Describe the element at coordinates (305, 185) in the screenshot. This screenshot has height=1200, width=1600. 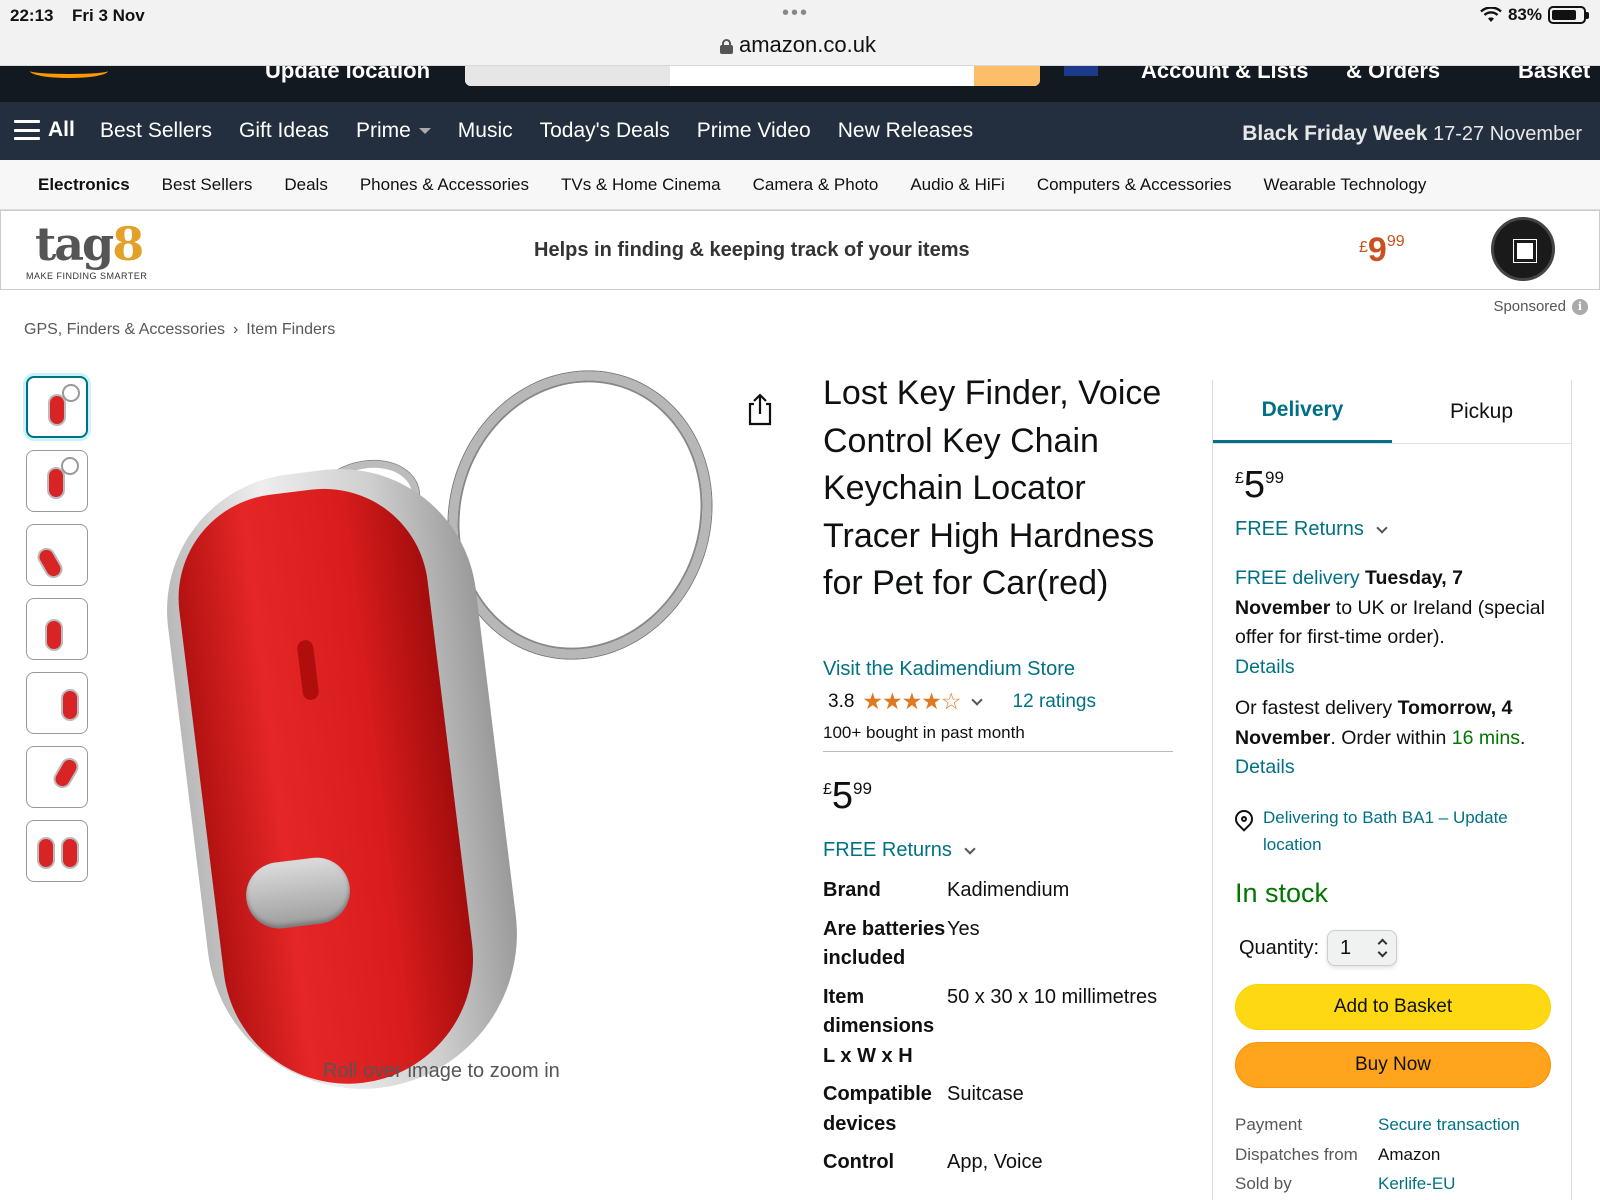
I see `subnav-deals: Deals` at that location.